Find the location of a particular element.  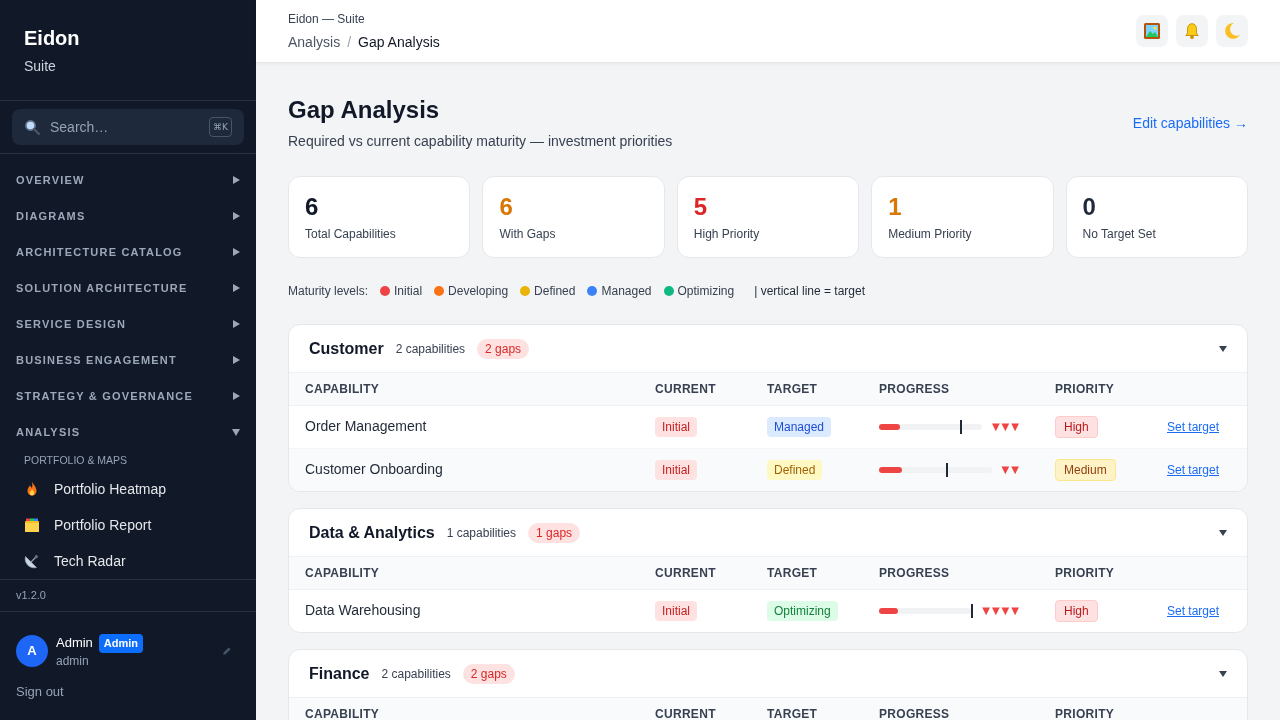

legend-title: Maturity levels: is located at coordinates (328, 291).